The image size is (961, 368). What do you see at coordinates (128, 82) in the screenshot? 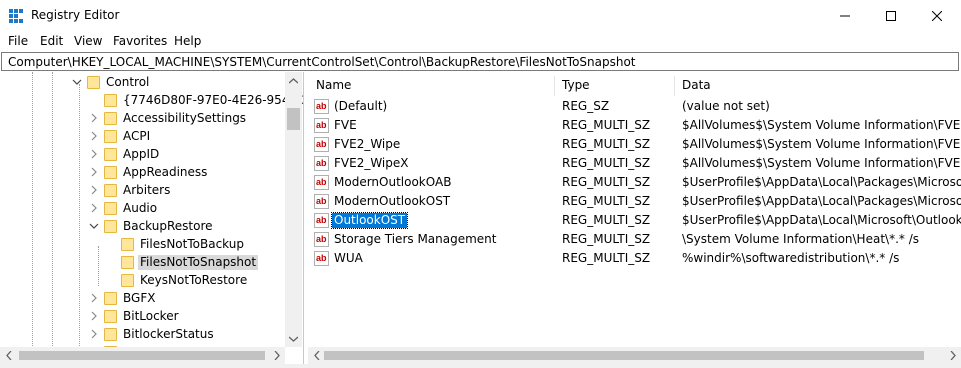
I see `tree-item-label: Control` at bounding box center [128, 82].